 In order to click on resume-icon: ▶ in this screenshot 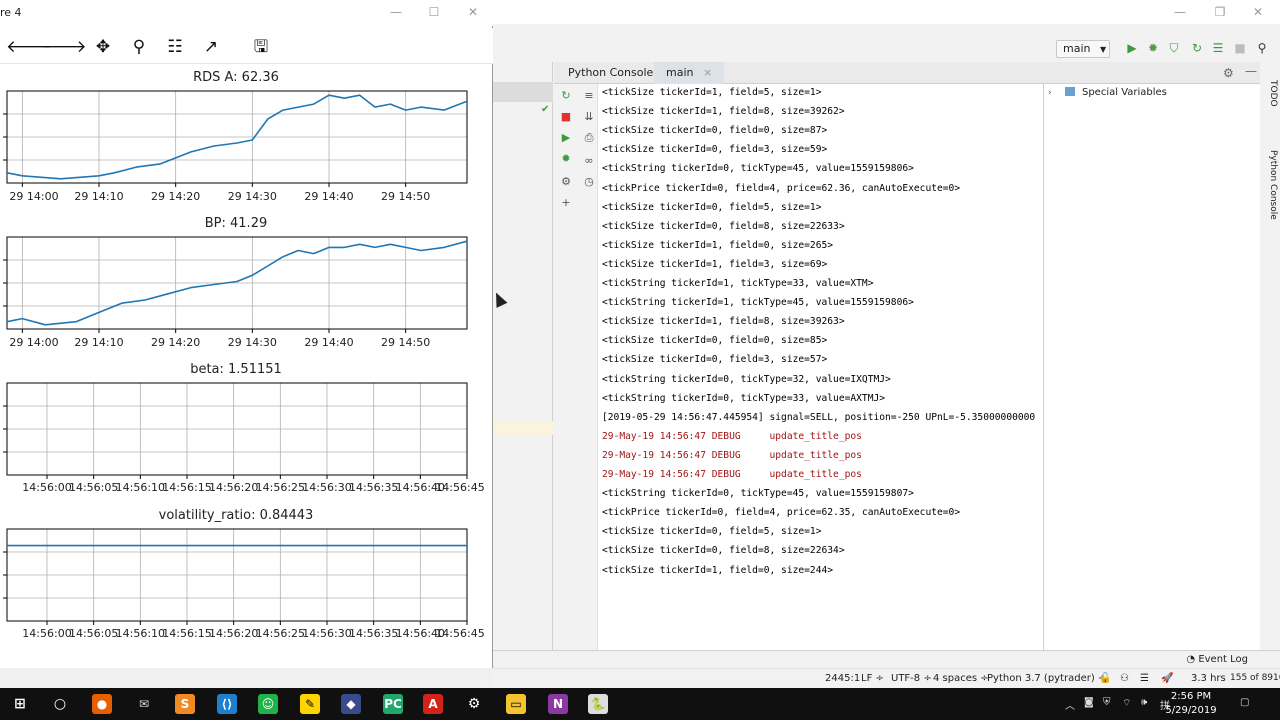, I will do `click(566, 138)`.